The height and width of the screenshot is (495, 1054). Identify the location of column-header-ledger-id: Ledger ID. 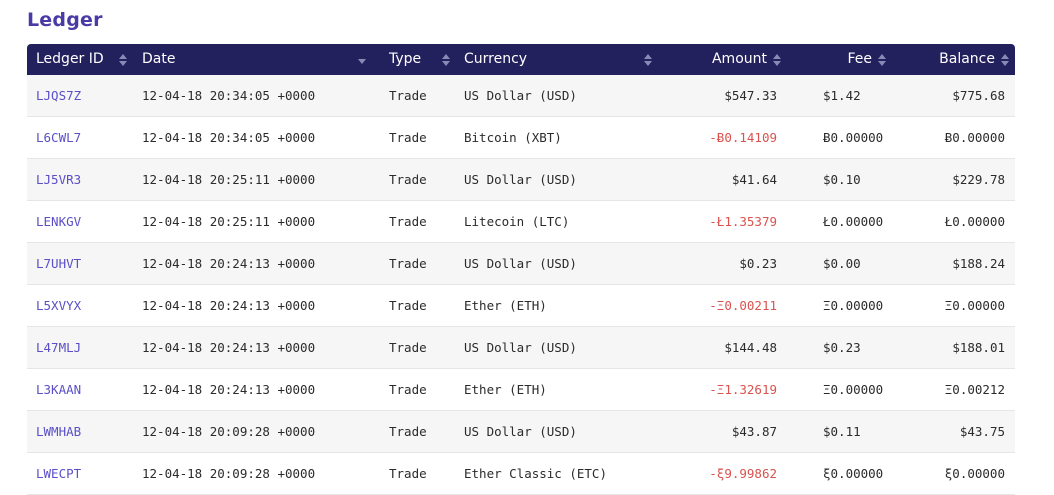
(70, 59).